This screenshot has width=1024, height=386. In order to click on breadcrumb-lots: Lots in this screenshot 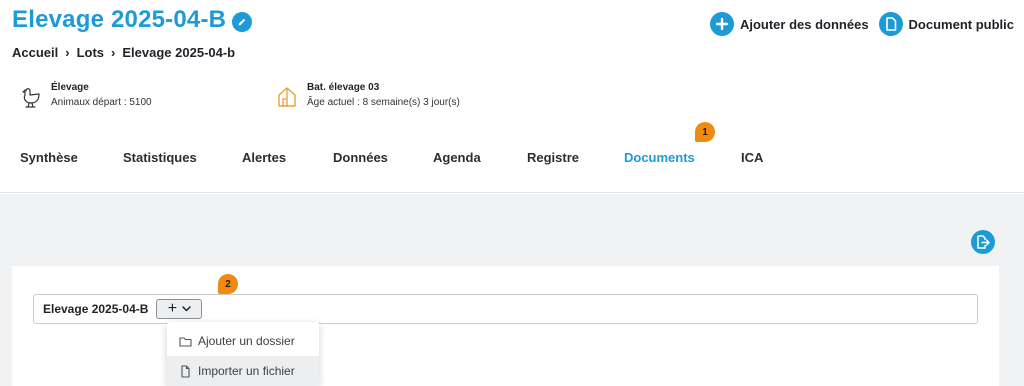, I will do `click(90, 52)`.